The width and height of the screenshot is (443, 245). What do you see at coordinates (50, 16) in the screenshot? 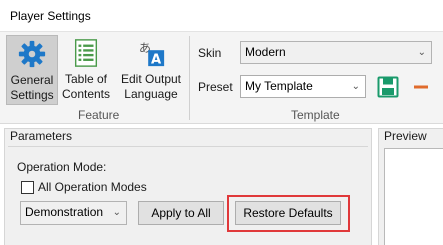
I see `window-title: Player Settings` at bounding box center [50, 16].